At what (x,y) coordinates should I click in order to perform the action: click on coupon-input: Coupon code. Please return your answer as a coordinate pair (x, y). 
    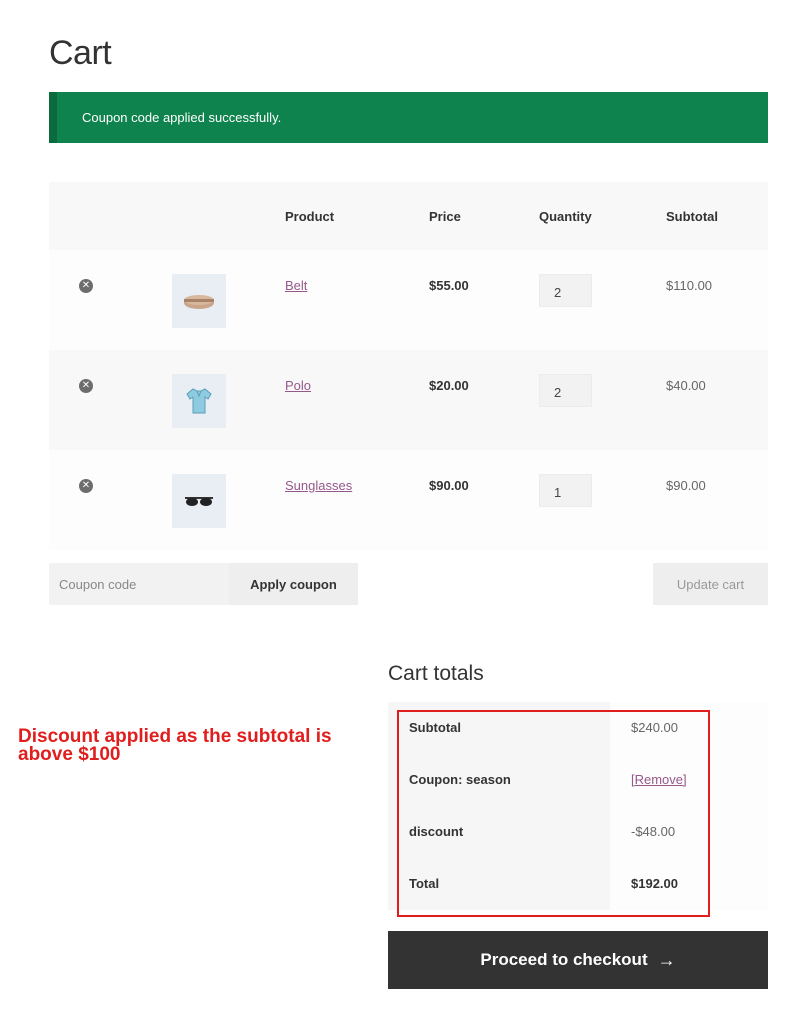
    Looking at the image, I should click on (139, 584).